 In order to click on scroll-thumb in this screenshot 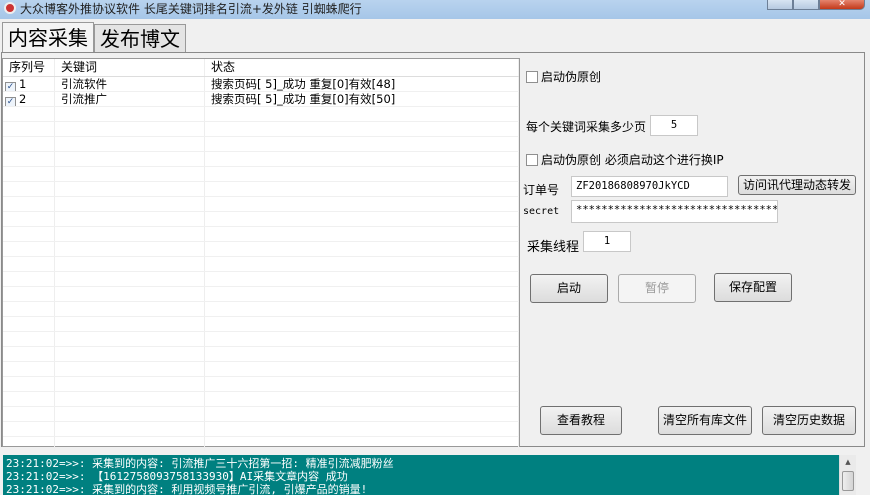, I will do `click(848, 481)`.